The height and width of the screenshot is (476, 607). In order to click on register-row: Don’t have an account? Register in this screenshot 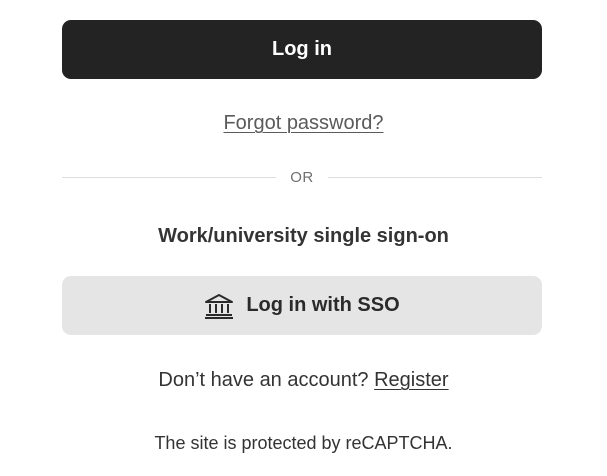, I will do `click(303, 380)`.